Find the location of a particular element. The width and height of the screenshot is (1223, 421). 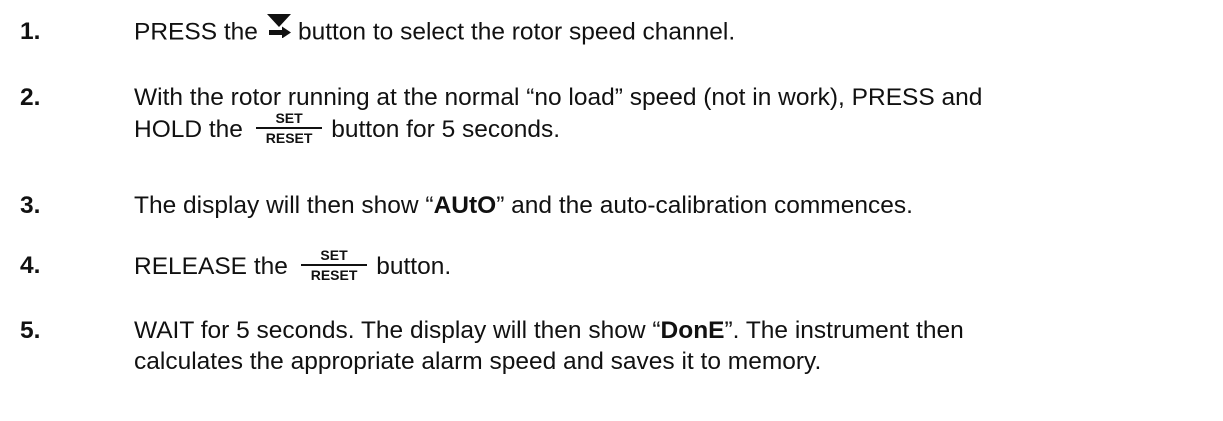

down-arrow-button-icon is located at coordinates (279, 29).